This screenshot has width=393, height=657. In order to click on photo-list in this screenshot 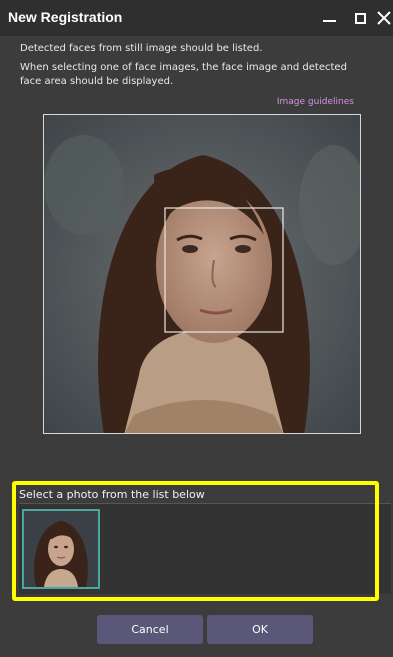, I will do `click(205, 548)`.